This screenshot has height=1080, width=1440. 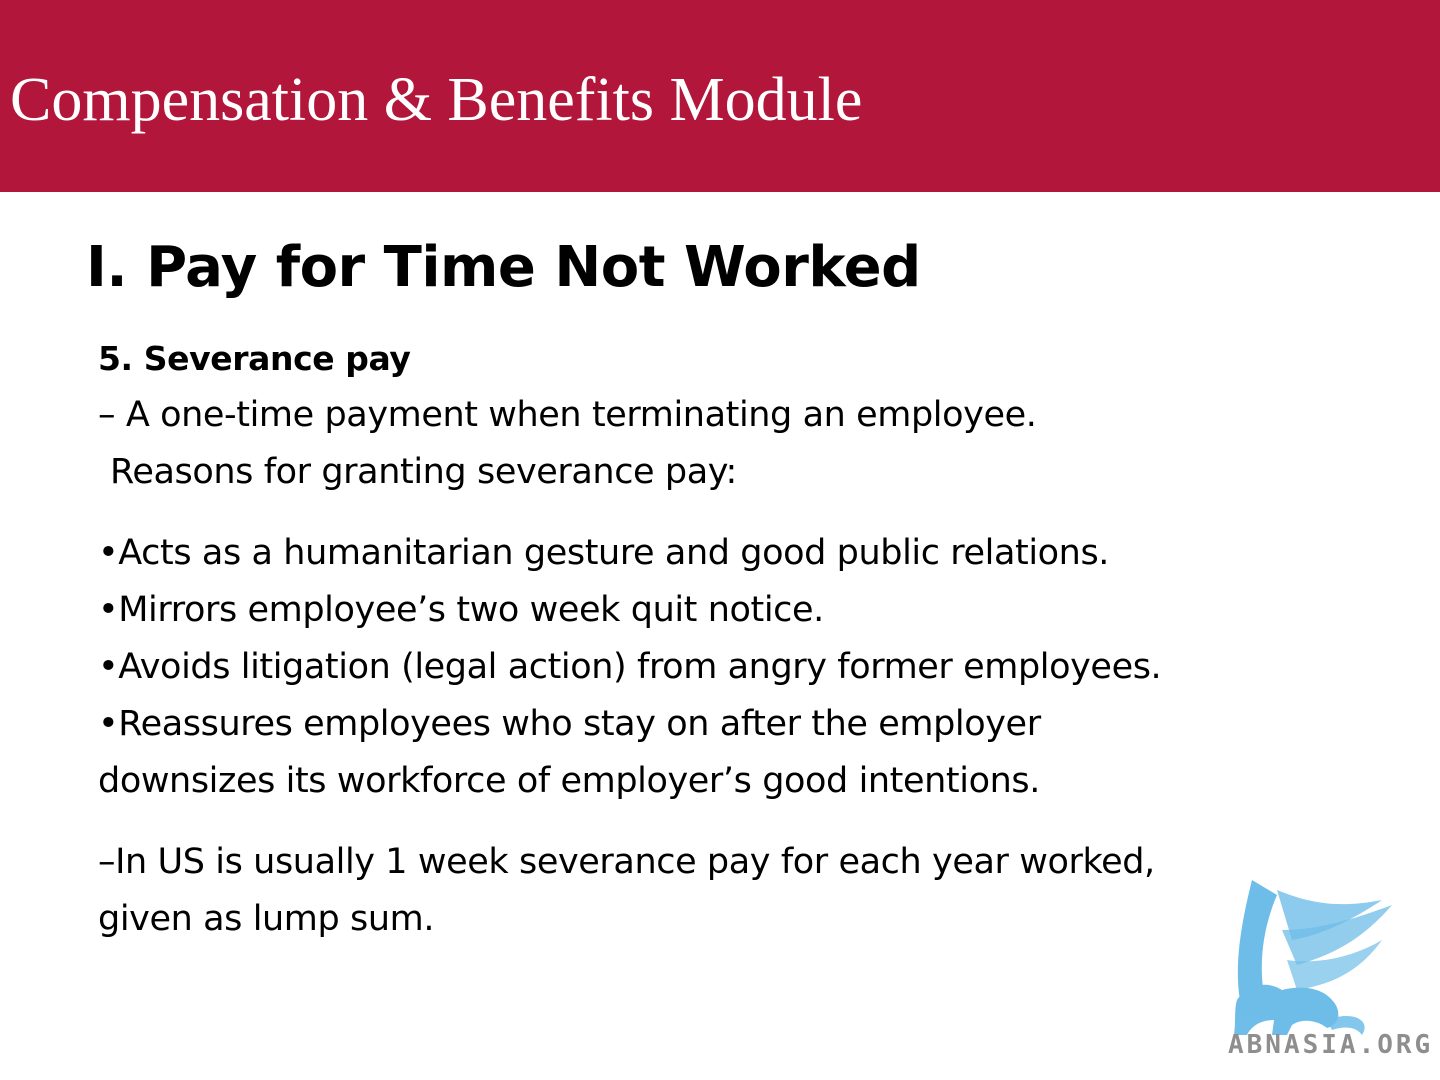 I want to click on reasons-intro: Reasons for granting severance pay:, so click(x=423, y=472).